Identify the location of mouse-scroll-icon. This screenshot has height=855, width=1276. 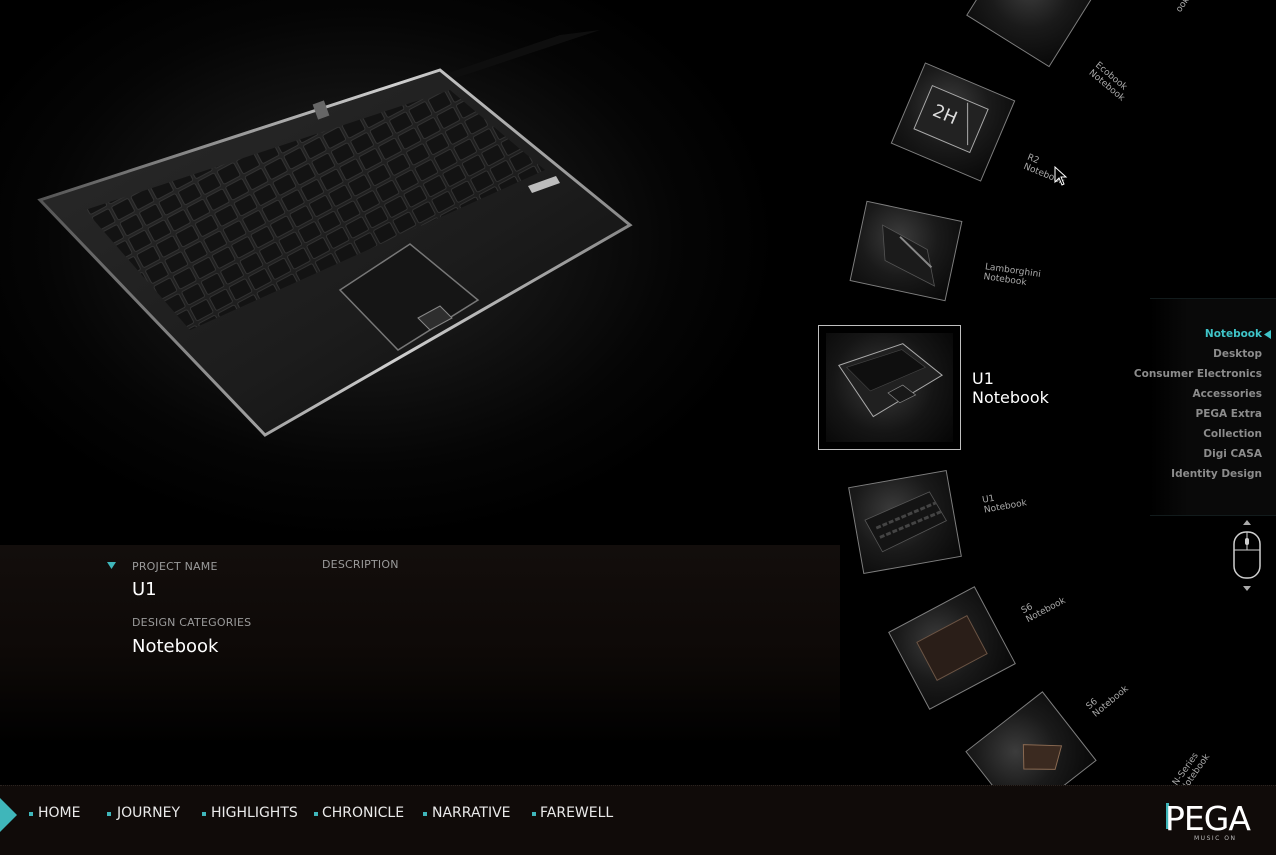
(1247, 556).